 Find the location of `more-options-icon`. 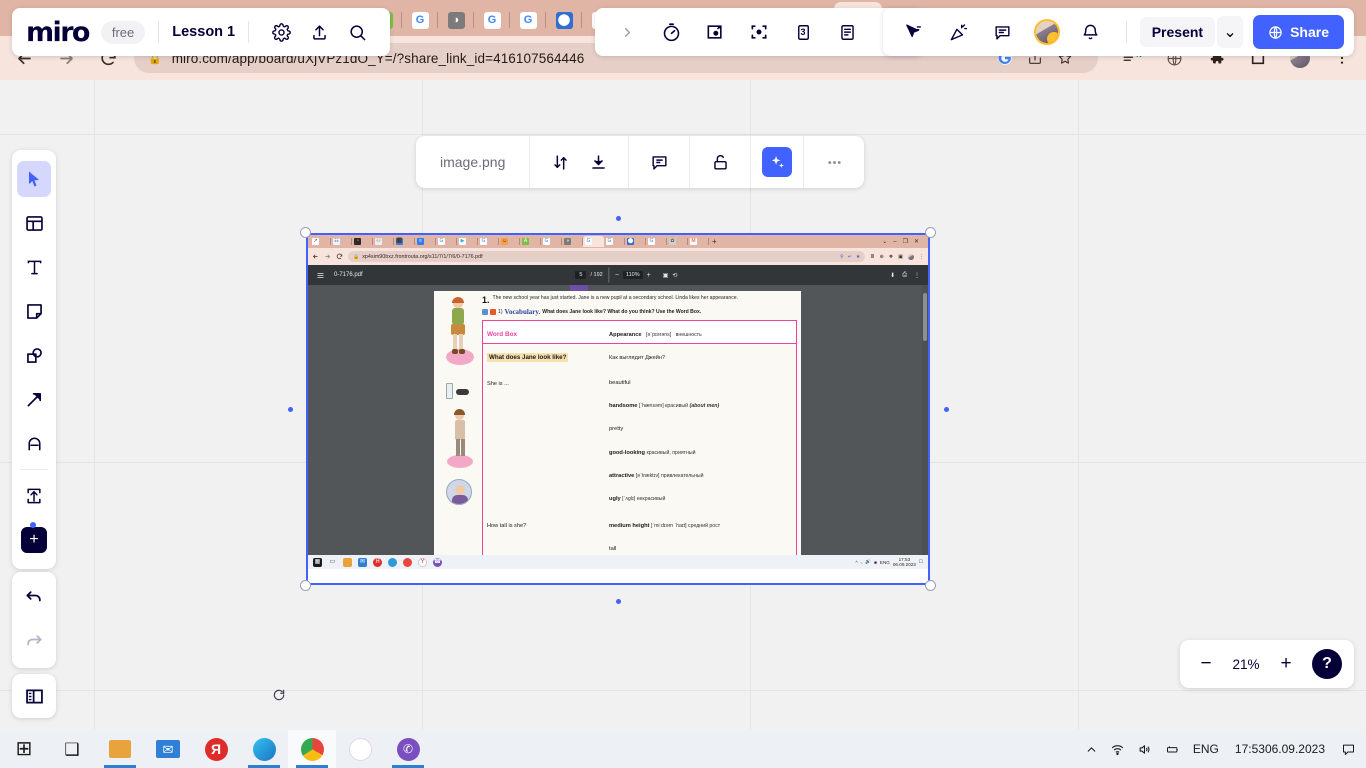

more-options-icon is located at coordinates (834, 162).